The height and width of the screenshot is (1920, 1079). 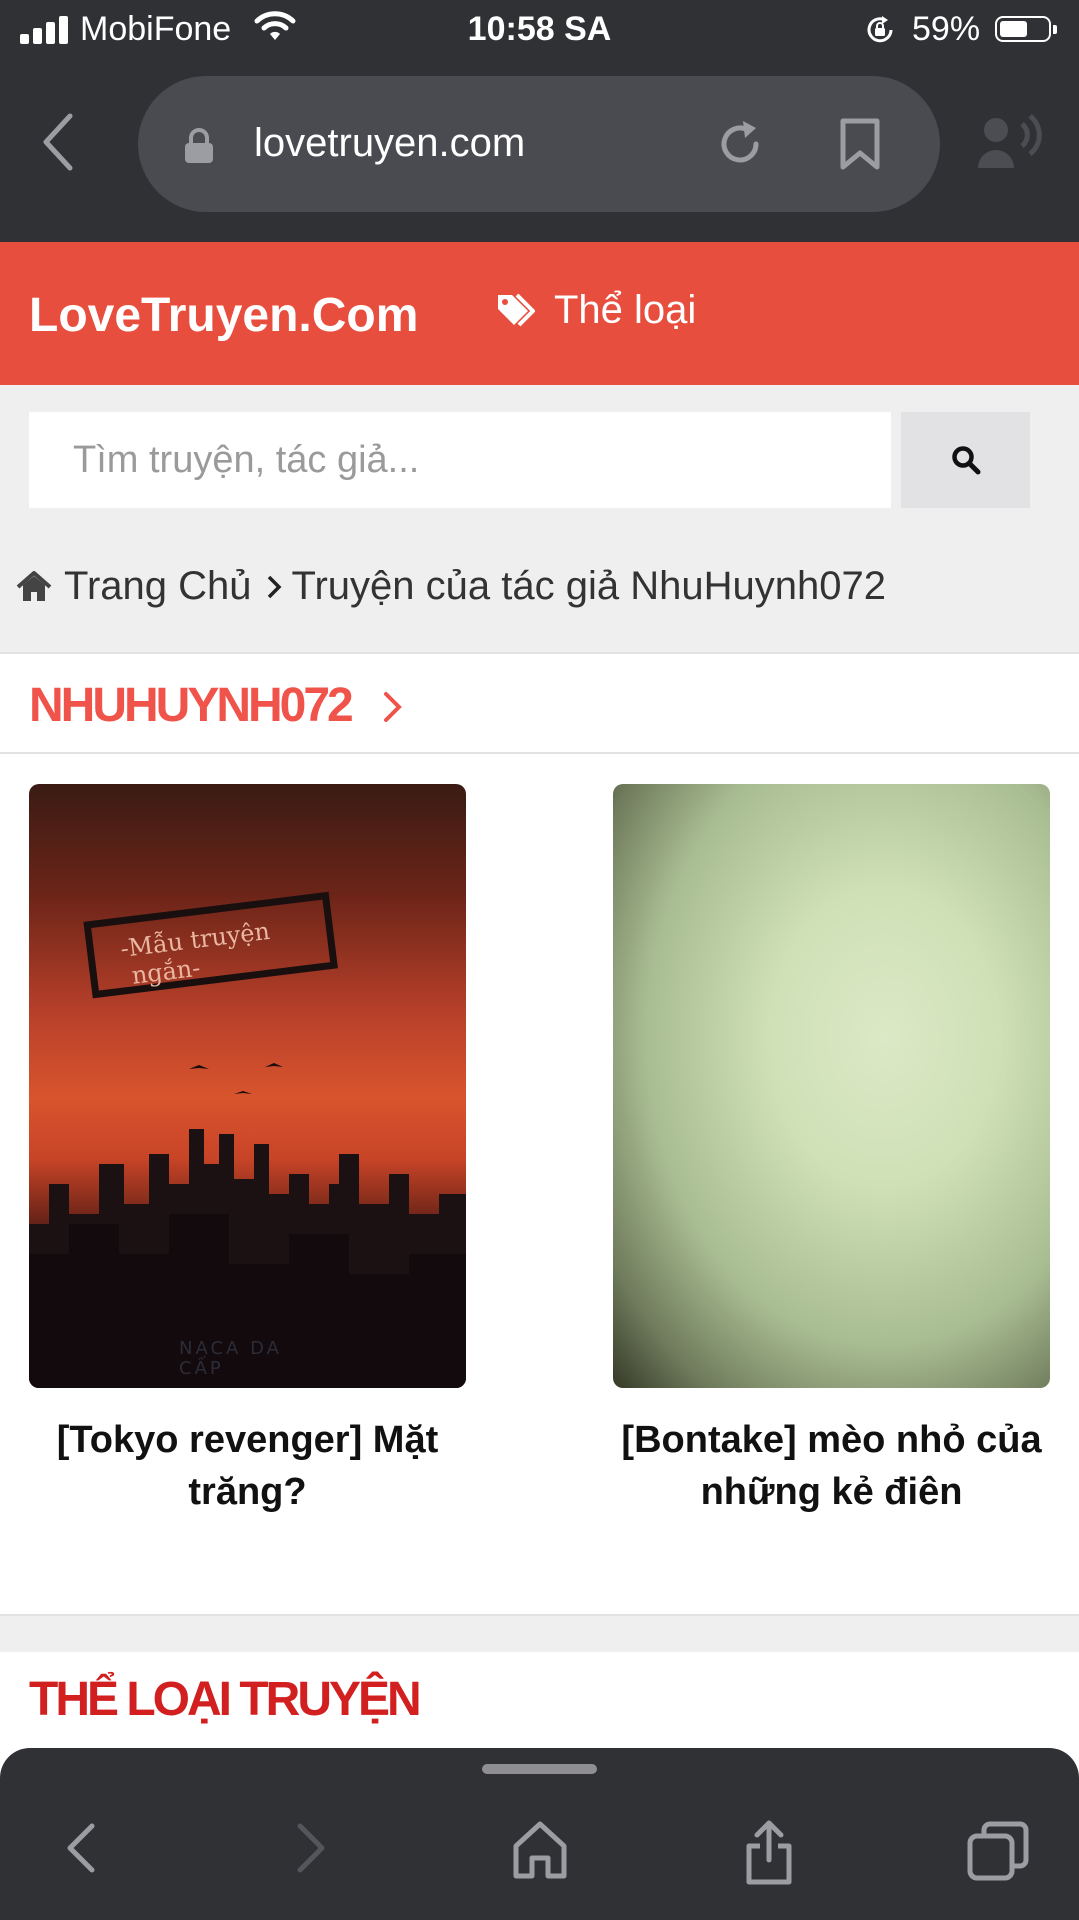 I want to click on site-logo: LoveTruyen.Com, so click(x=223, y=315).